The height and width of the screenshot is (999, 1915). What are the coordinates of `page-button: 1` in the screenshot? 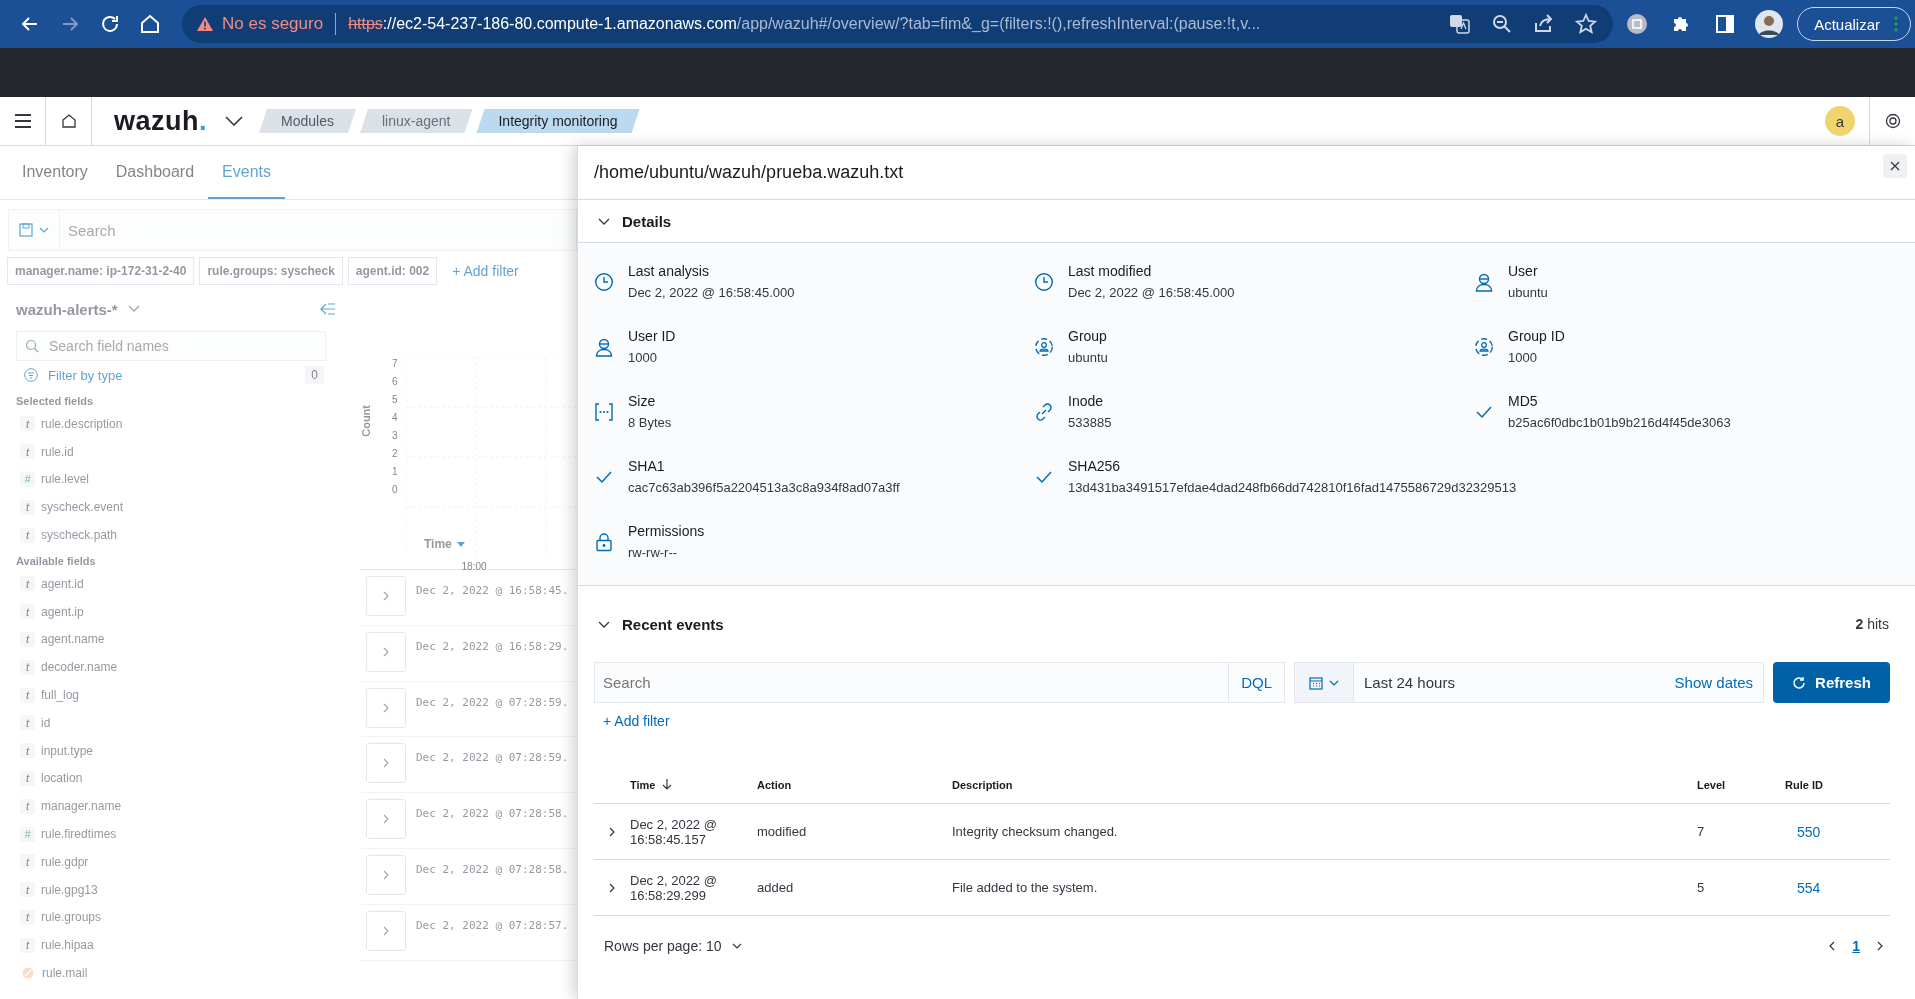 It's located at (1856, 946).